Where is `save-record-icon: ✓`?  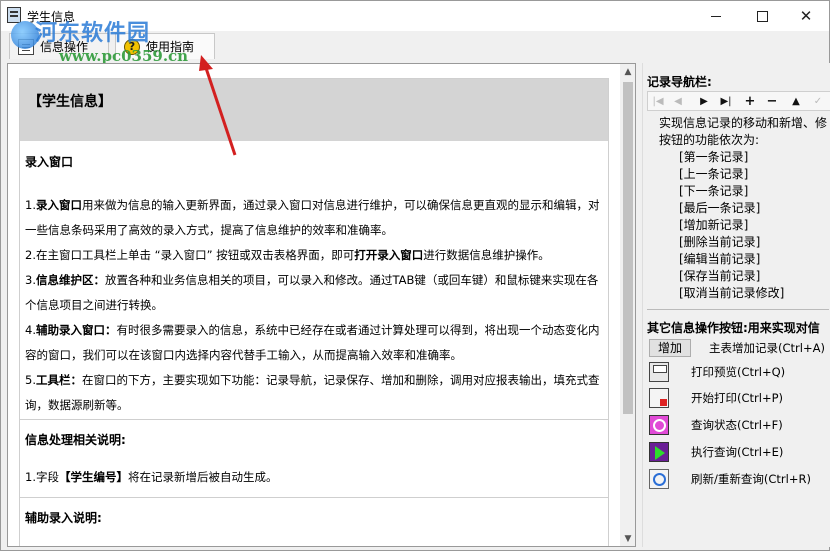 save-record-icon: ✓ is located at coordinates (818, 102).